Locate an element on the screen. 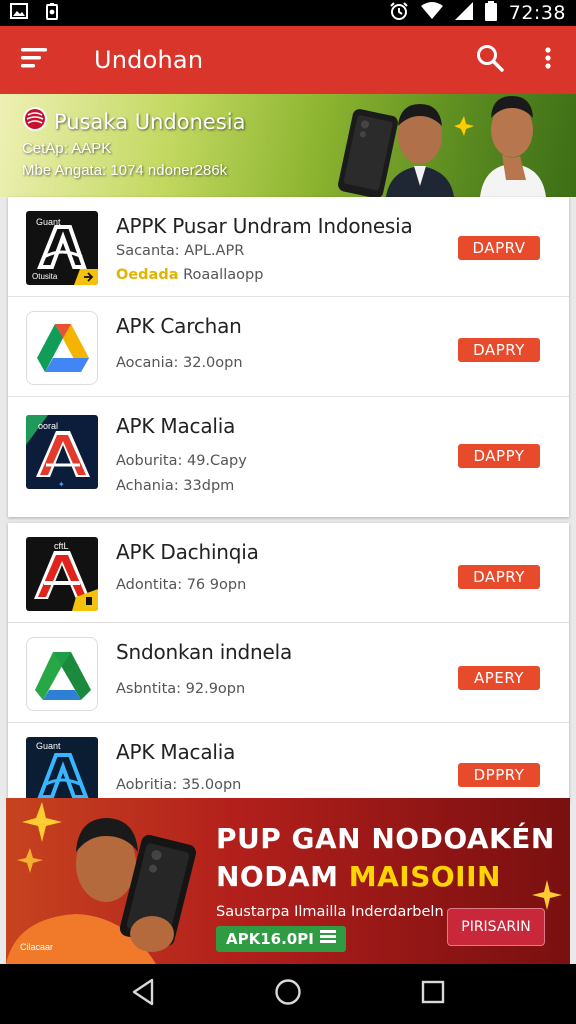 This screenshot has height=1024, width=576. ad-version-badge: APK16.0PI is located at coordinates (281, 939).